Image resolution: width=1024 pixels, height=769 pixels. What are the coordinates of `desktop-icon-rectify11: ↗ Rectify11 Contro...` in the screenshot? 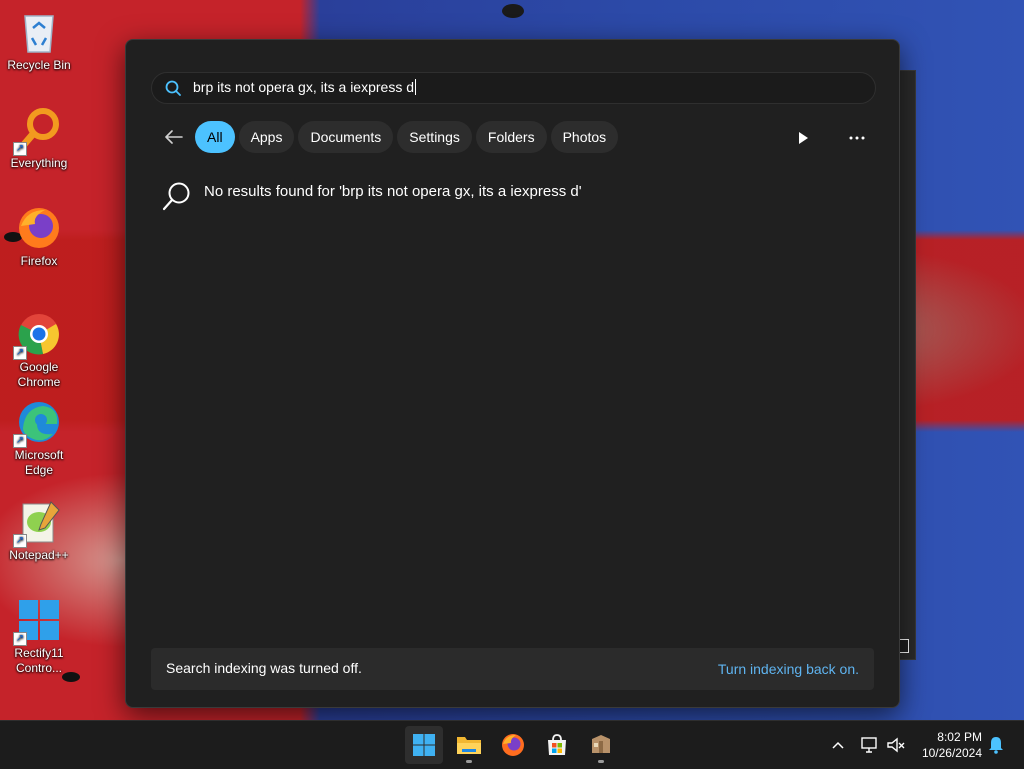 It's located at (39, 636).